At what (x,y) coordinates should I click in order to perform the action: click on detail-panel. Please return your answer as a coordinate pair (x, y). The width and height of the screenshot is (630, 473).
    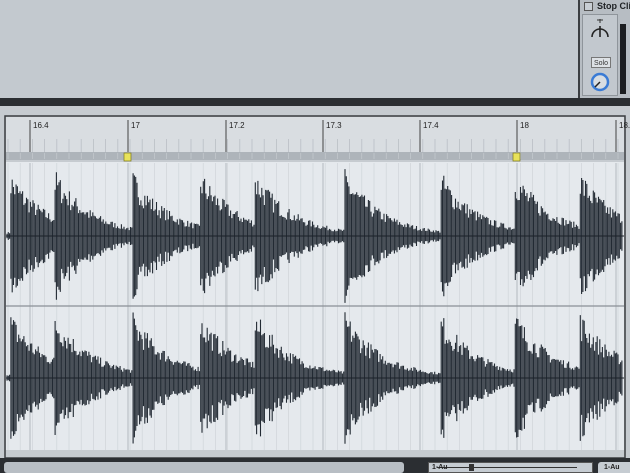
    Looking at the image, I should click on (204, 467).